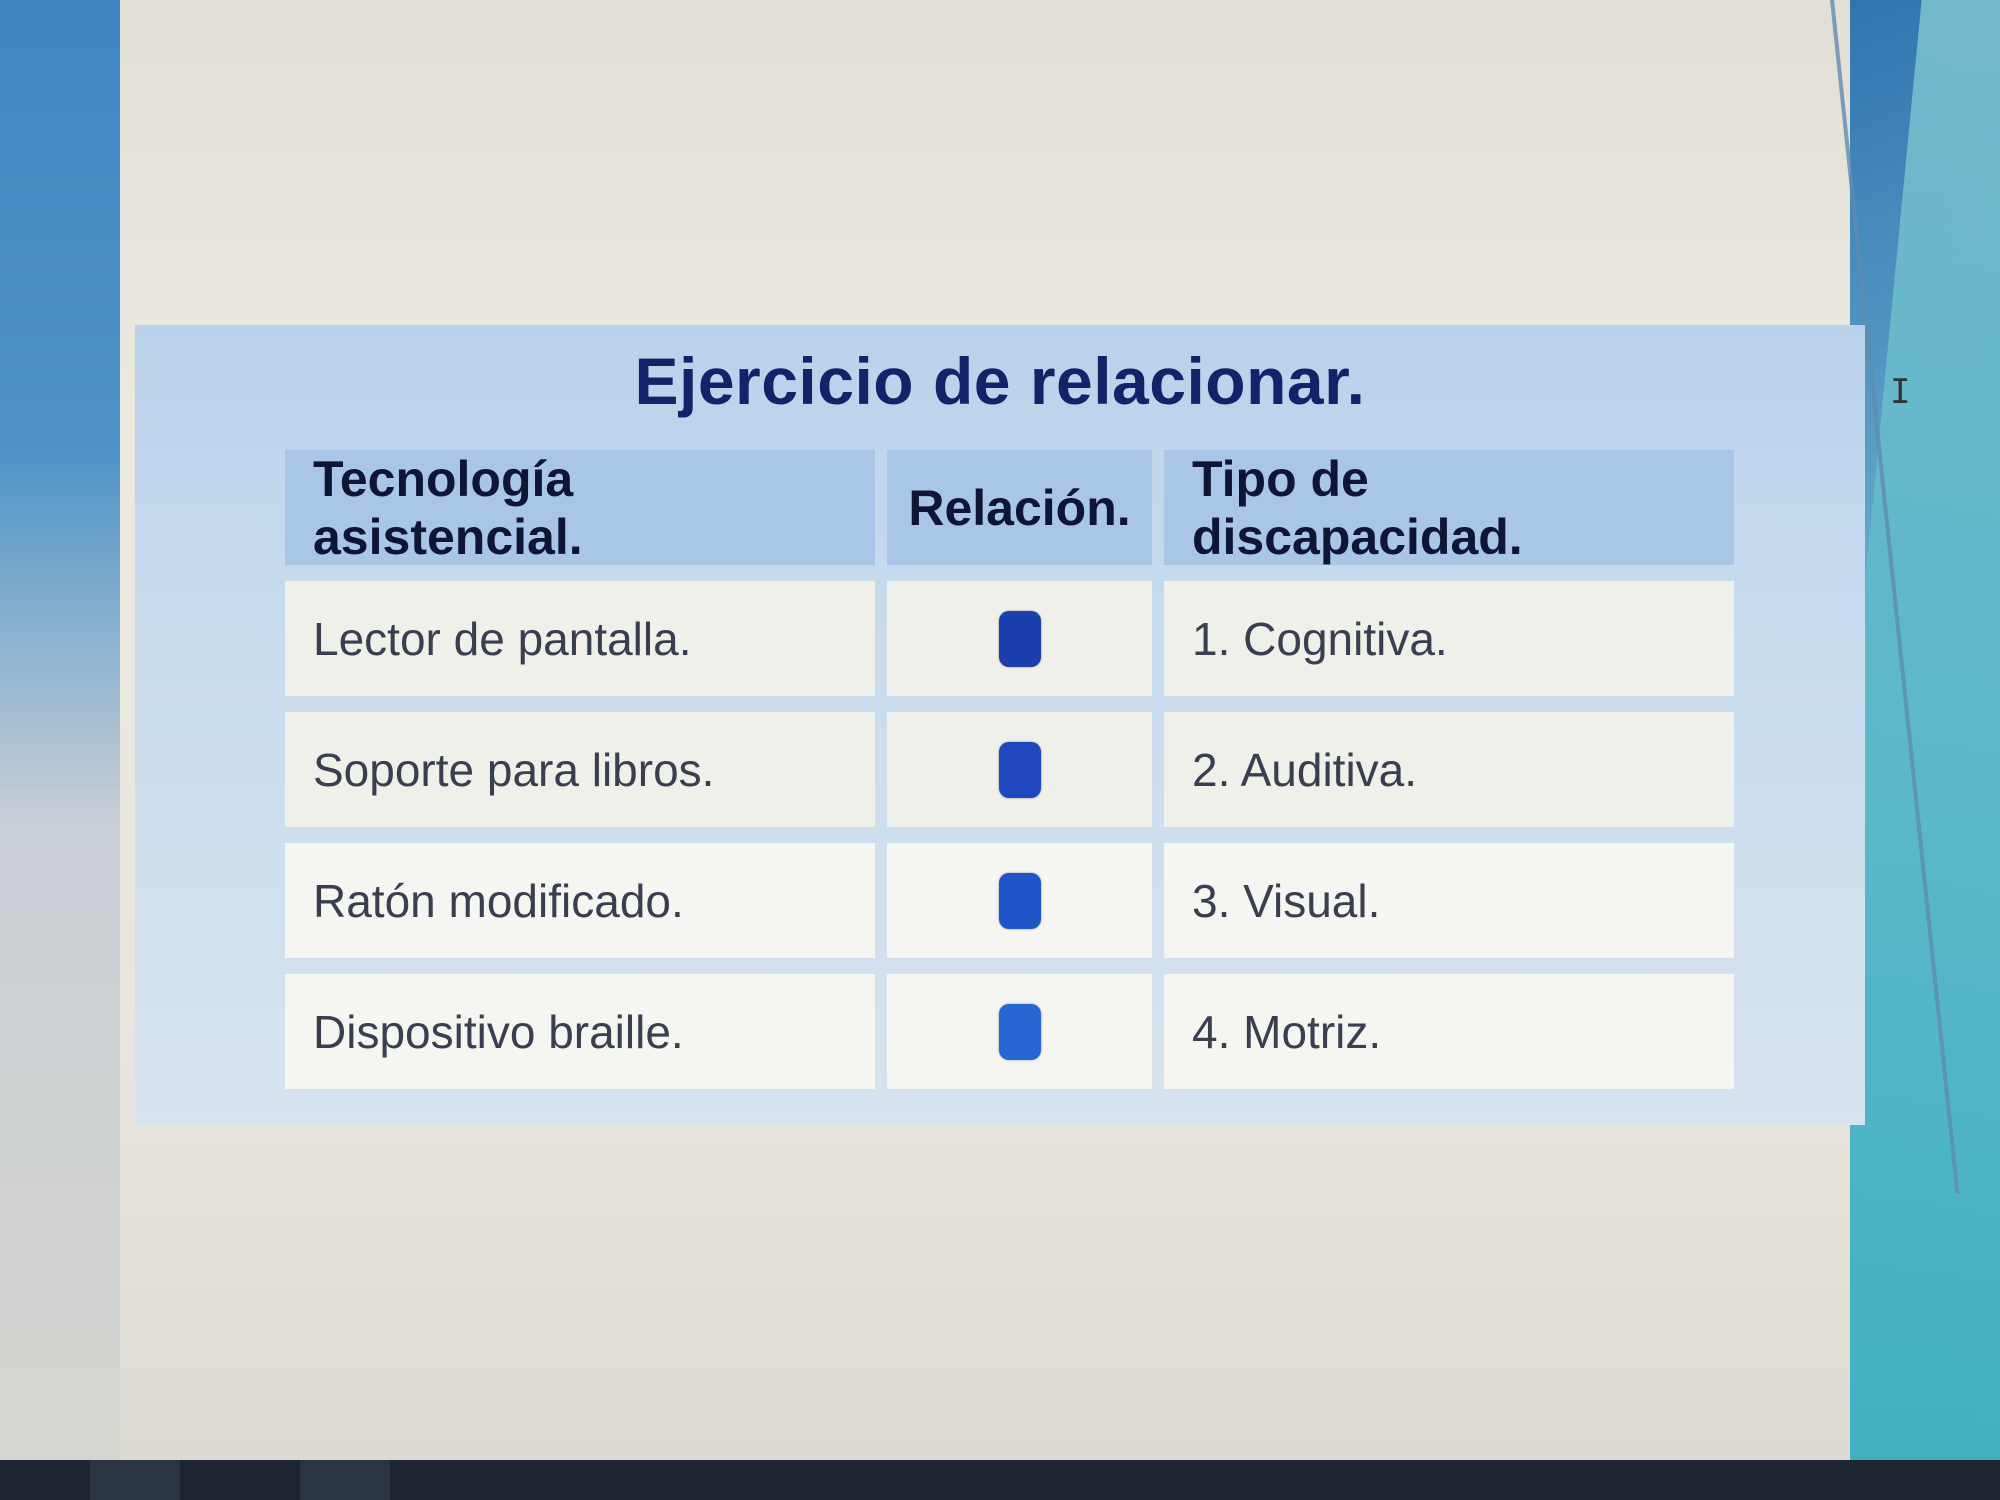 The height and width of the screenshot is (1500, 2000). Describe the element at coordinates (580, 638) in the screenshot. I see `technology-cell-1: Lector de pantalla.` at that location.